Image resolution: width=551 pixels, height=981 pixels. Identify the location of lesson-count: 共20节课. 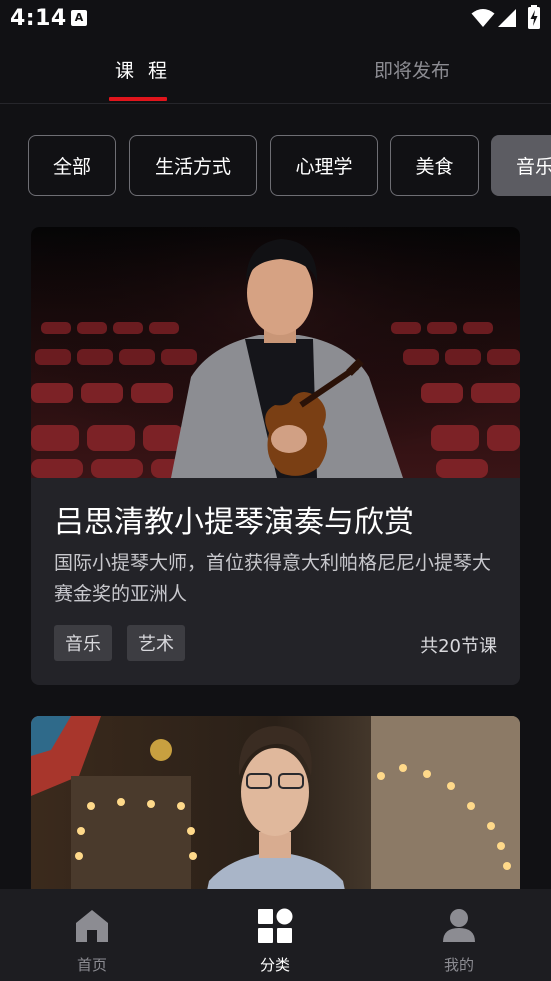
(458, 646).